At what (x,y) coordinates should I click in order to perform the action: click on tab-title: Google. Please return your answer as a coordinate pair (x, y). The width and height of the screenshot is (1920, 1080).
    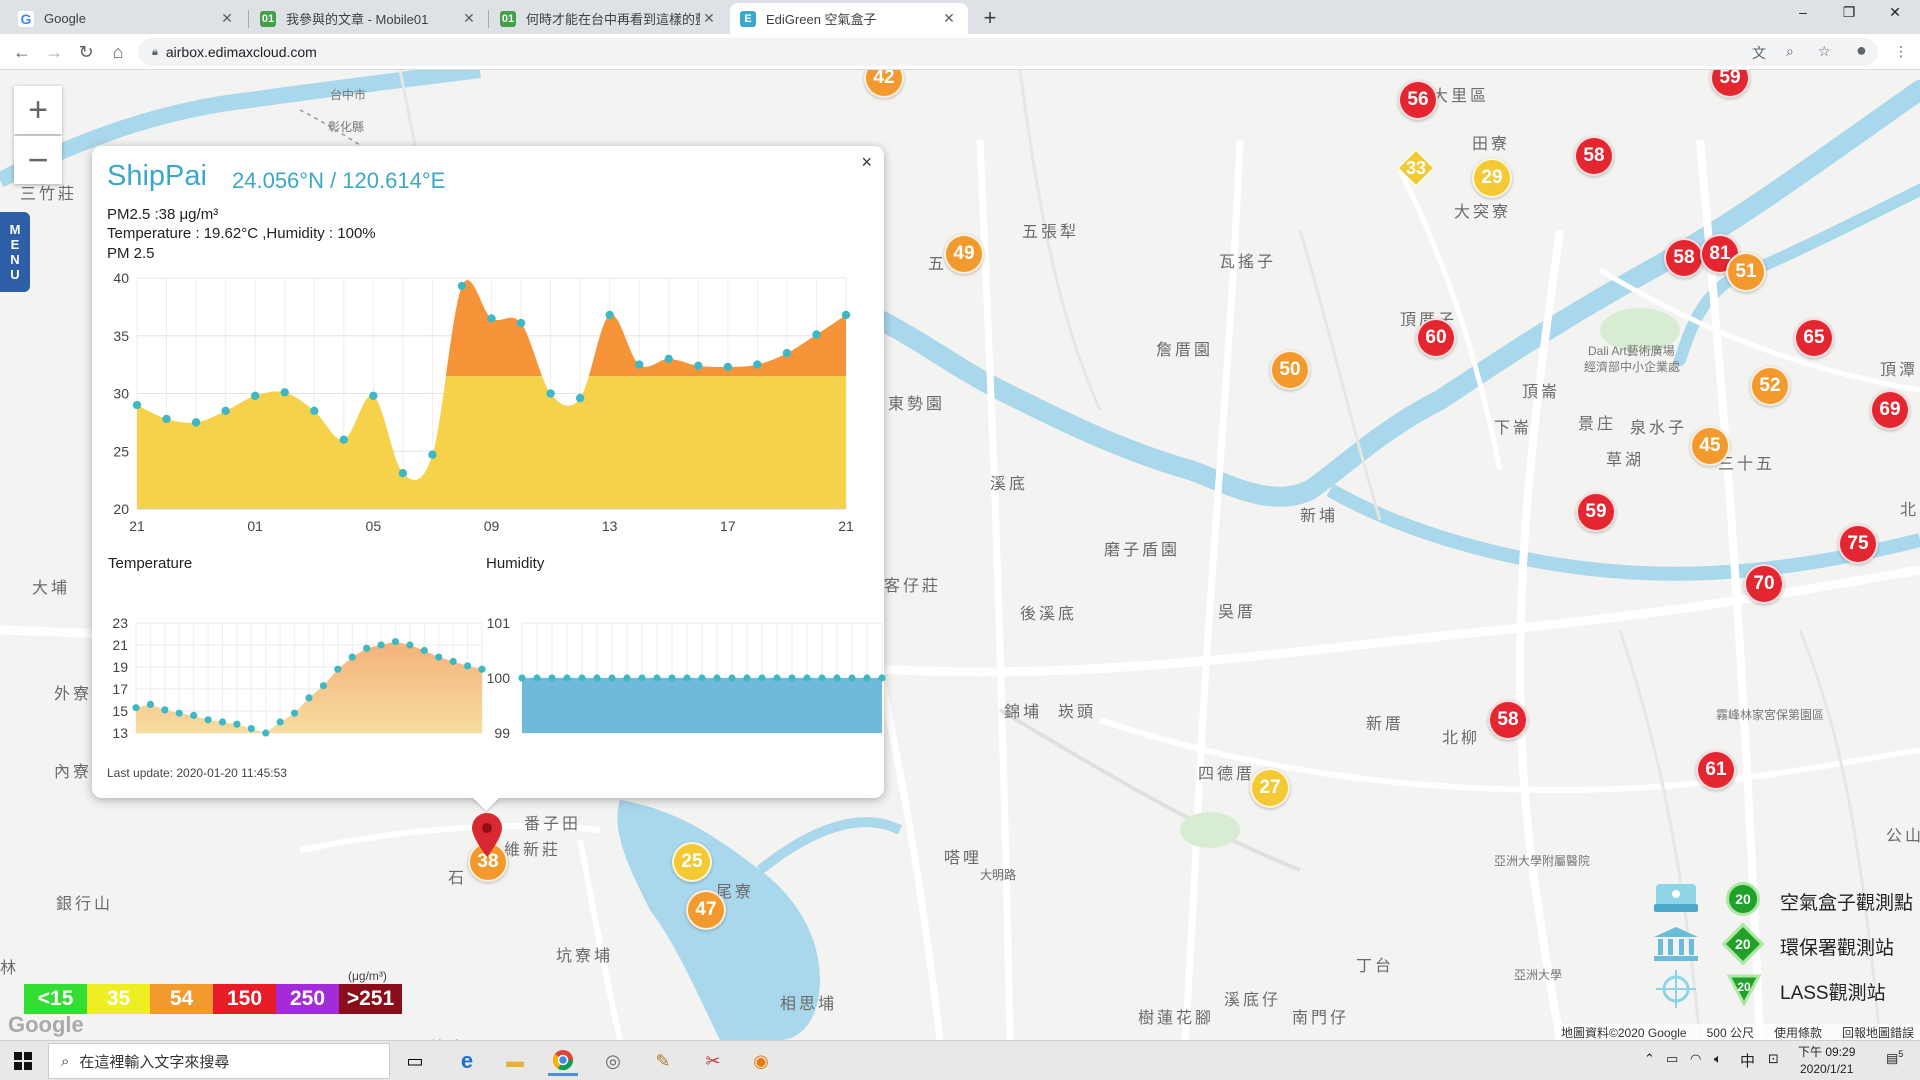
    Looking at the image, I should click on (65, 18).